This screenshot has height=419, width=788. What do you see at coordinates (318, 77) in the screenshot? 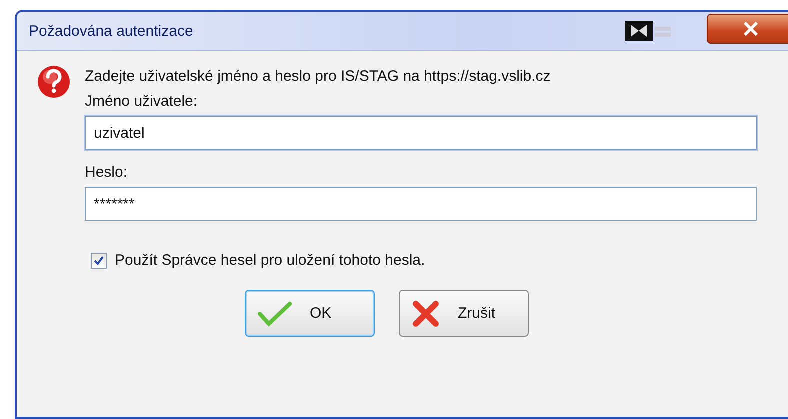
I see `prompt-message: Zadejte uživatelské jméno a heslo pro IS/STAG na https://stag.vslib.cz` at bounding box center [318, 77].